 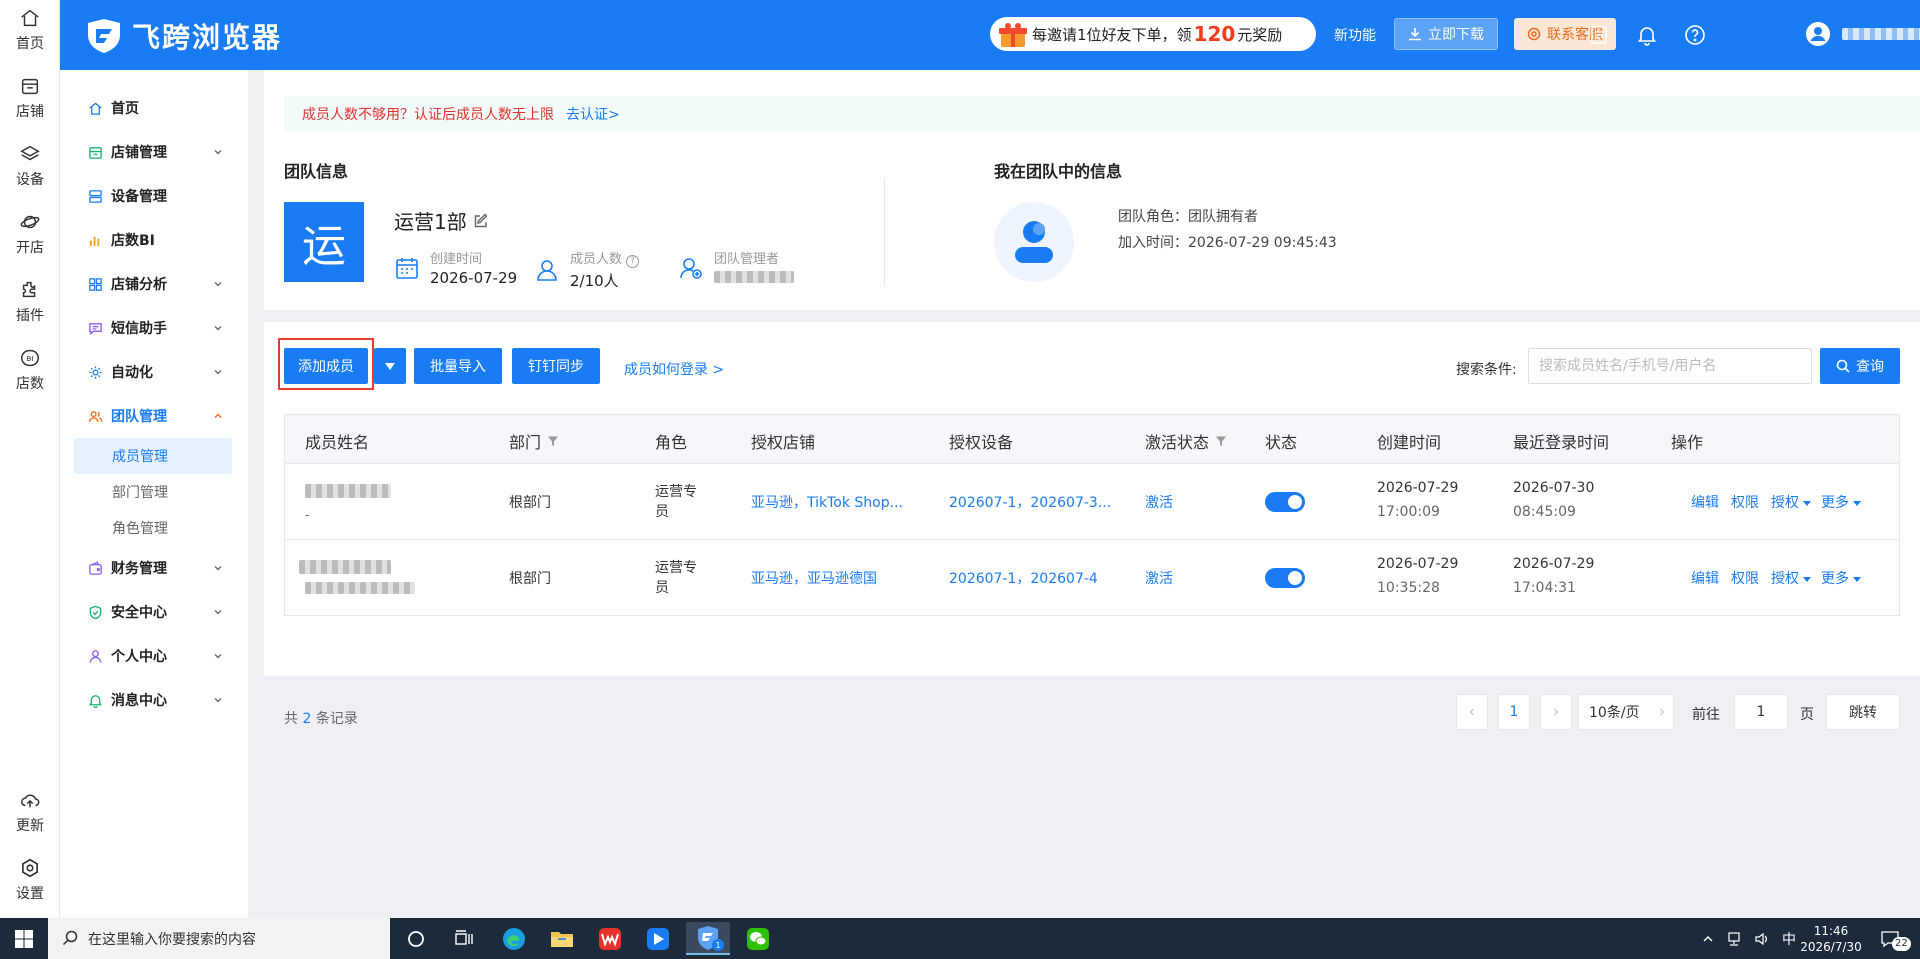 I want to click on file-explorer-app, so click(x=562, y=938).